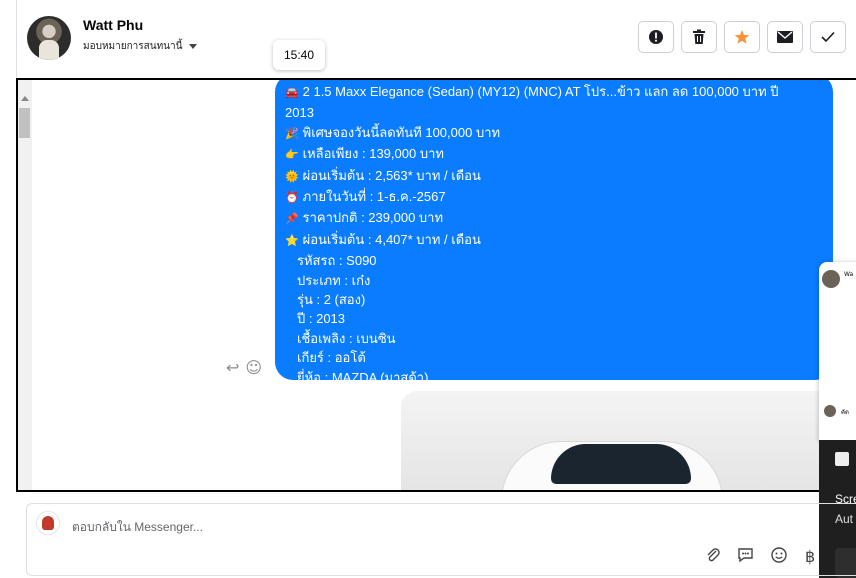  What do you see at coordinates (554, 218) in the screenshot?
I see `message-line: 📌 ราคาปกติ : 239,000 บาท` at bounding box center [554, 218].